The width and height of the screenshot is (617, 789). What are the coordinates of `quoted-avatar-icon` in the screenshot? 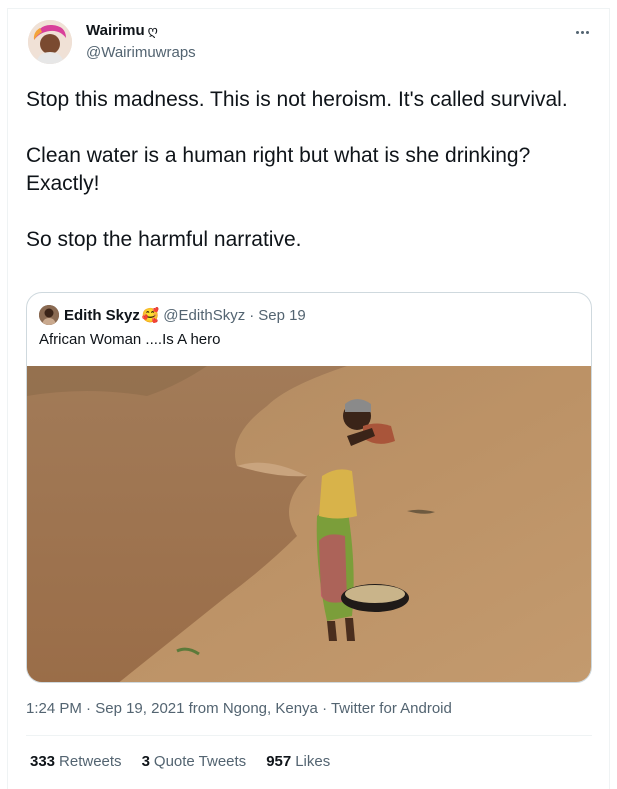 It's located at (49, 315).